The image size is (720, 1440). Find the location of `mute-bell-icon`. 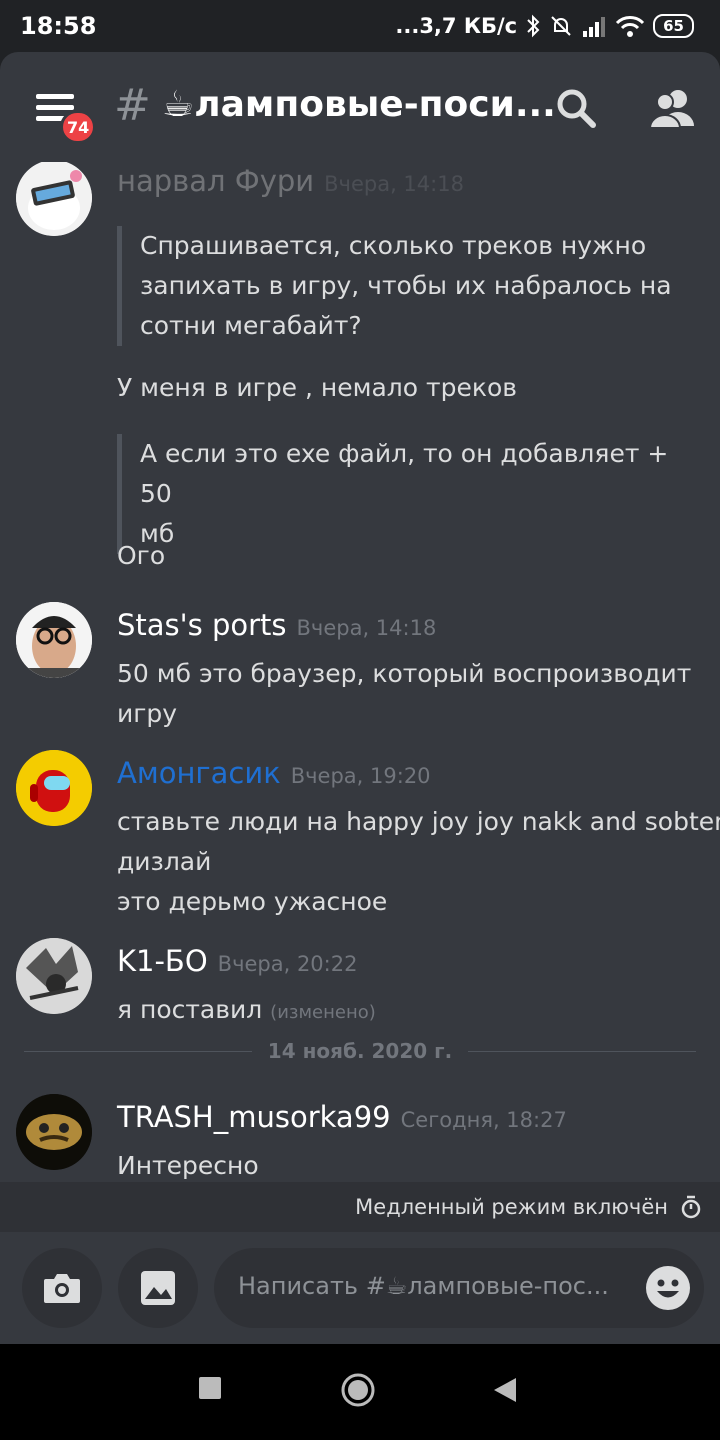

mute-bell-icon is located at coordinates (561, 26).